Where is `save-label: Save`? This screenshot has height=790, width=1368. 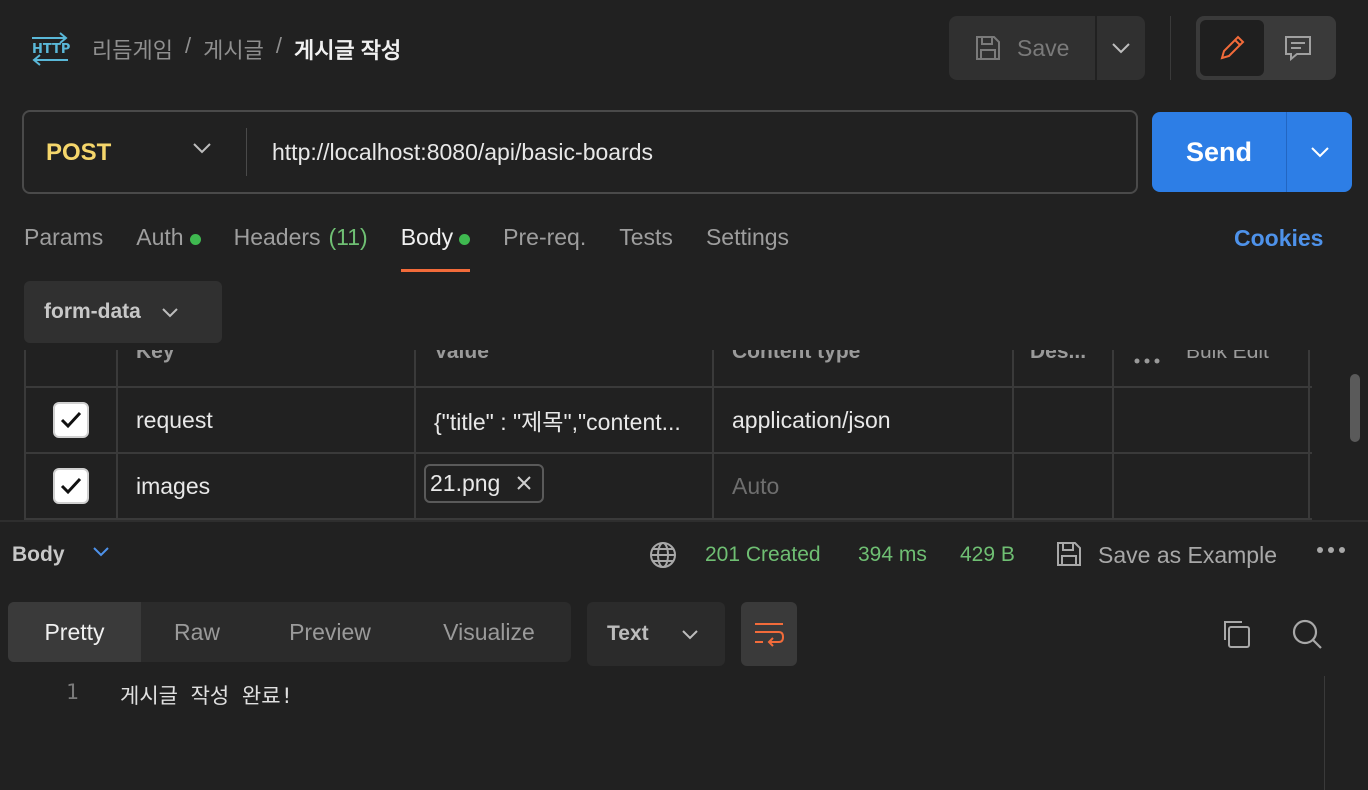 save-label: Save is located at coordinates (1043, 47).